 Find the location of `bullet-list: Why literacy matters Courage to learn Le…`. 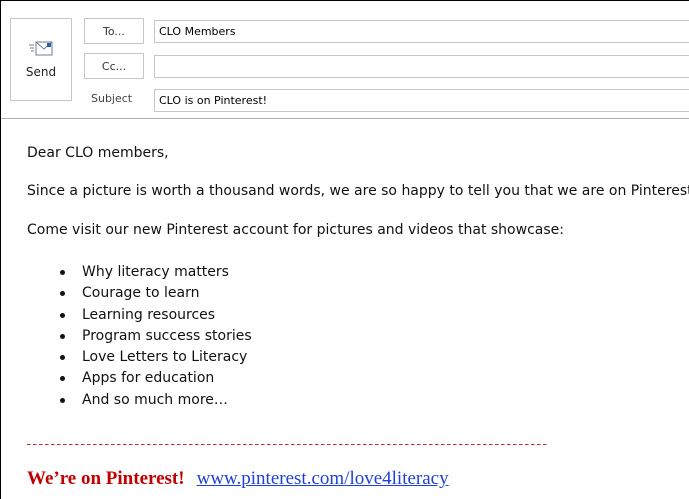

bullet-list: Why literacy matters Courage to learn Le… is located at coordinates (153, 336).